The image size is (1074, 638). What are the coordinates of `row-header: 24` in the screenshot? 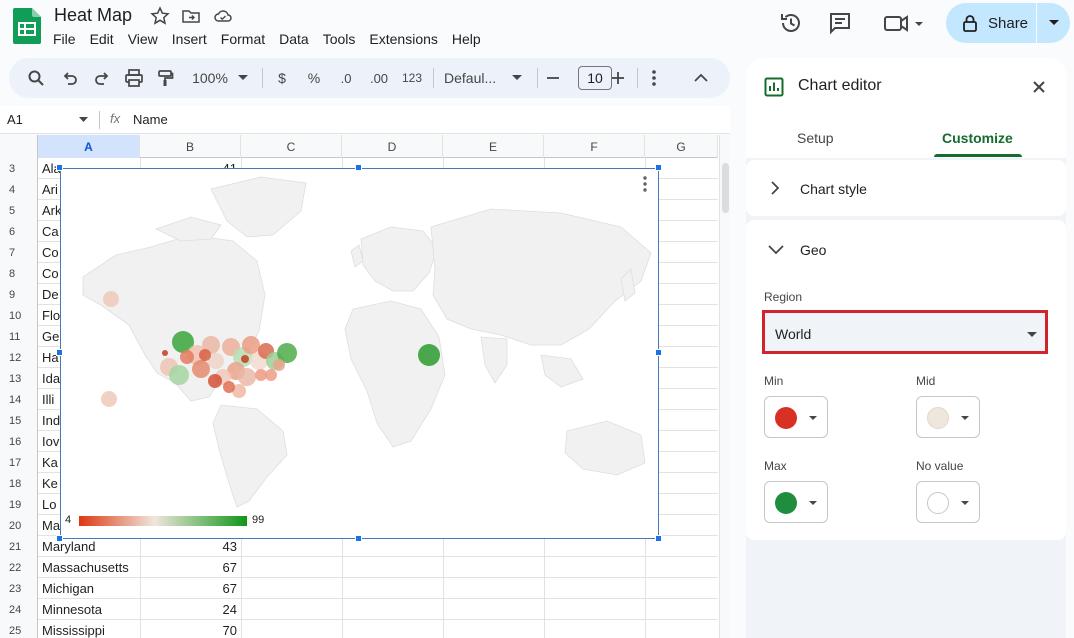 It's located at (19, 609).